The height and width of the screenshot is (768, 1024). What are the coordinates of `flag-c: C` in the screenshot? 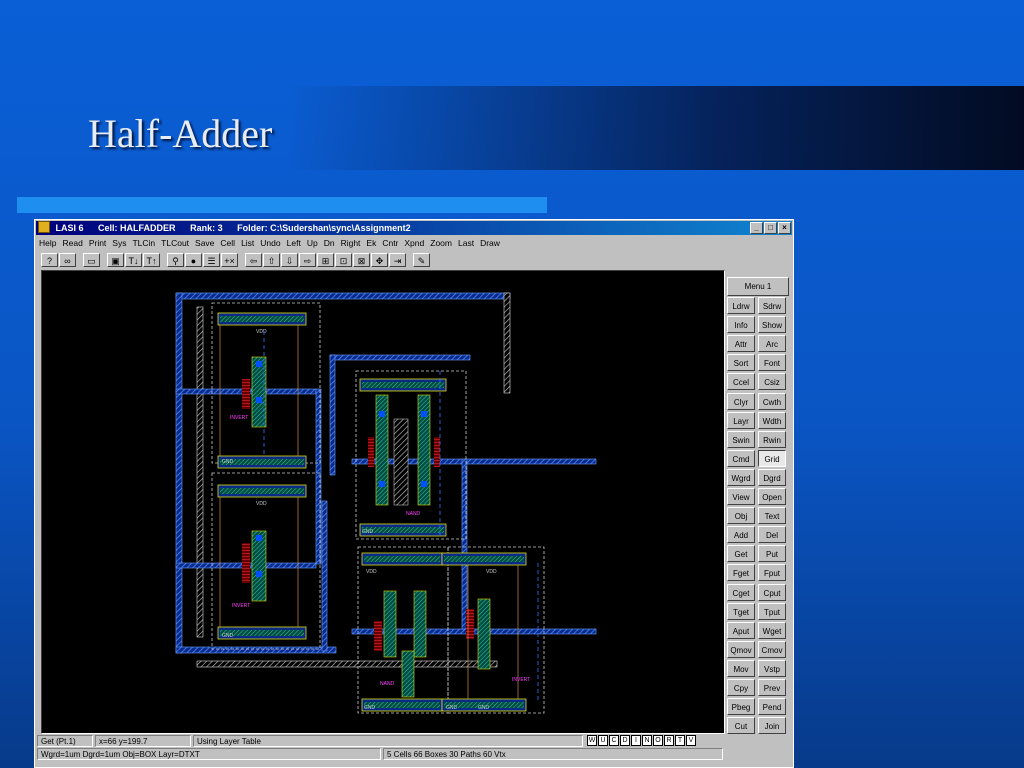 It's located at (614, 740).